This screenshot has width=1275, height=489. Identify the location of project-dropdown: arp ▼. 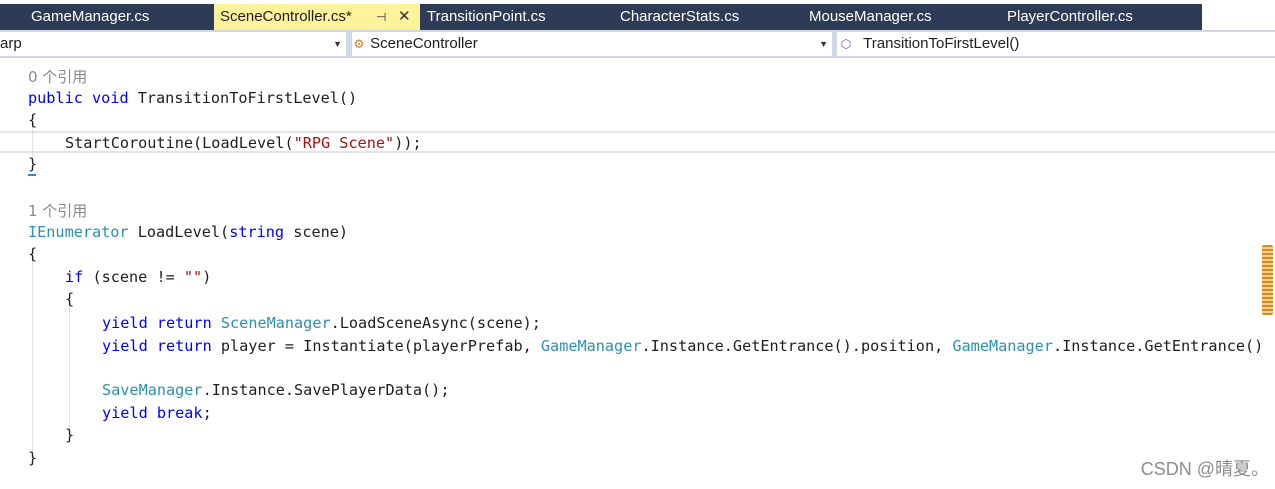
(173, 44).